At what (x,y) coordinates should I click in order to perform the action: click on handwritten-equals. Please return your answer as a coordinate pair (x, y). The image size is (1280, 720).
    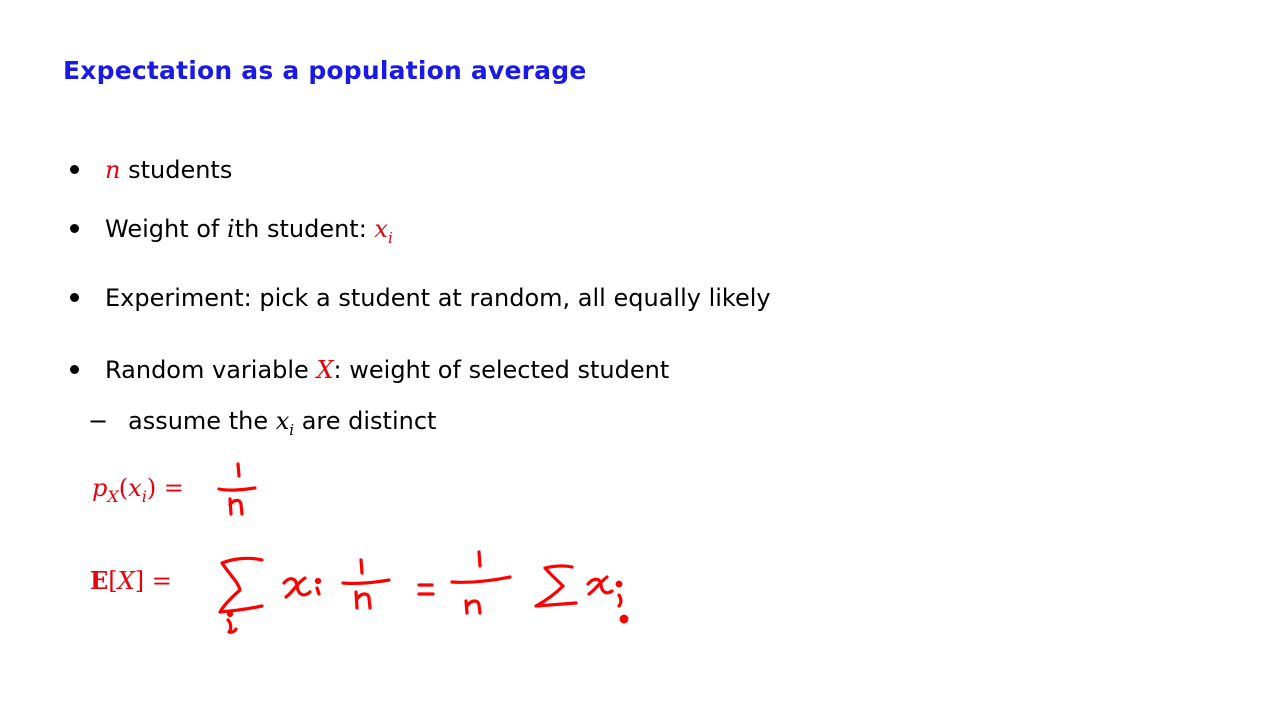
    Looking at the image, I should click on (426, 589).